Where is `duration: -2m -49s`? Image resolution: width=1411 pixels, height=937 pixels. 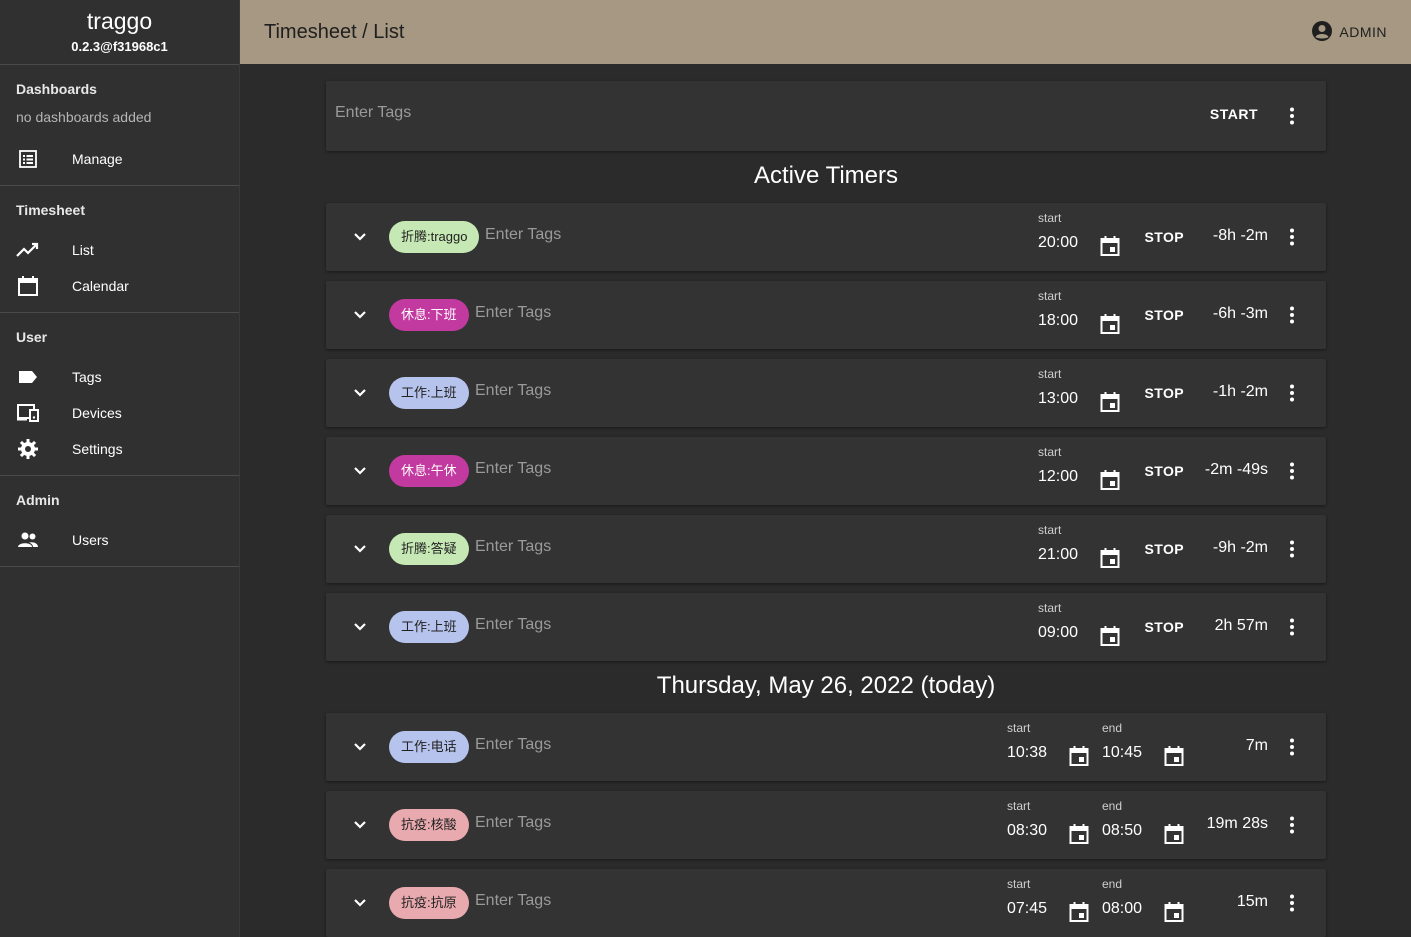 duration: -2m -49s is located at coordinates (1236, 469).